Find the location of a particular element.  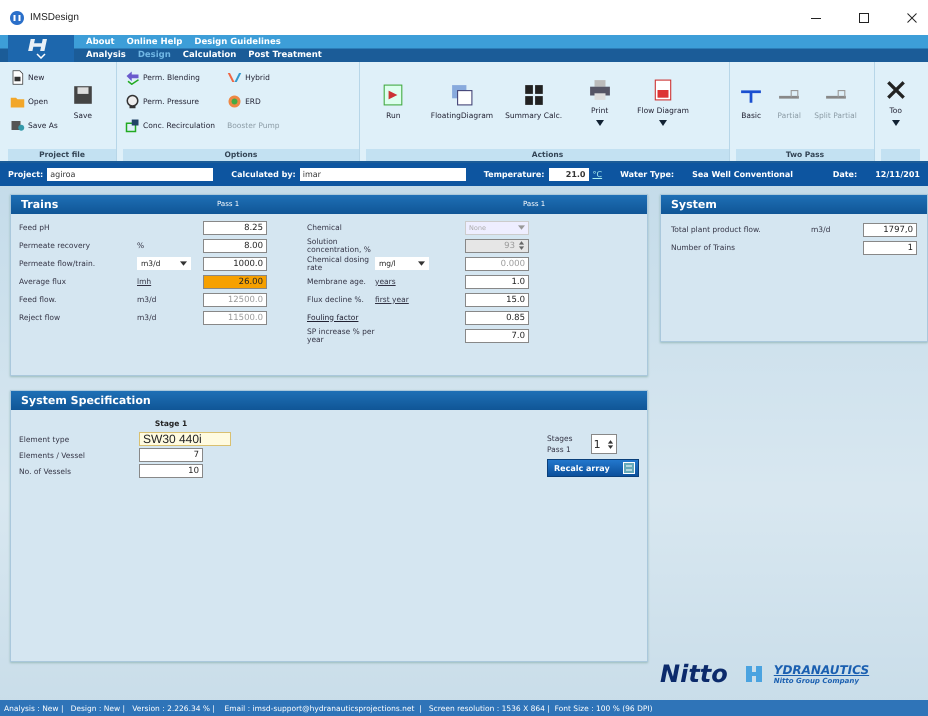

value-field: 10 is located at coordinates (171, 471).